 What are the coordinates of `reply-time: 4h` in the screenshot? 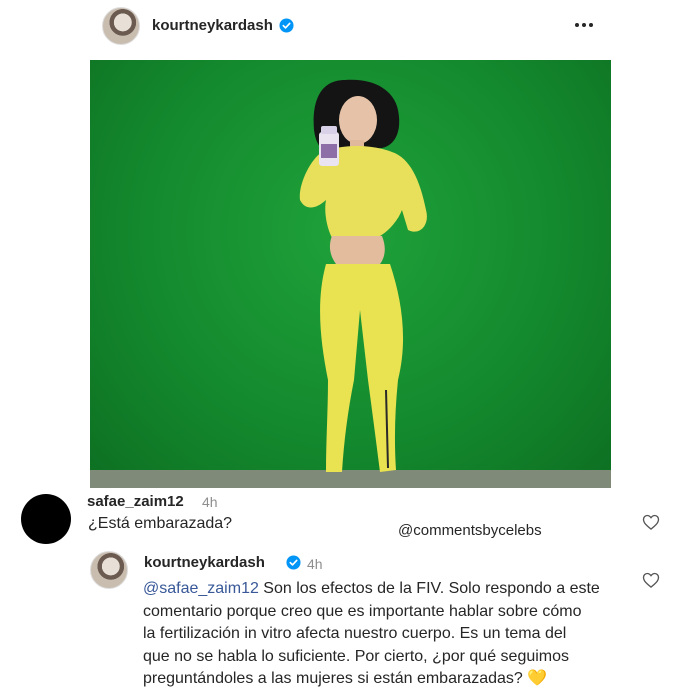 It's located at (315, 564).